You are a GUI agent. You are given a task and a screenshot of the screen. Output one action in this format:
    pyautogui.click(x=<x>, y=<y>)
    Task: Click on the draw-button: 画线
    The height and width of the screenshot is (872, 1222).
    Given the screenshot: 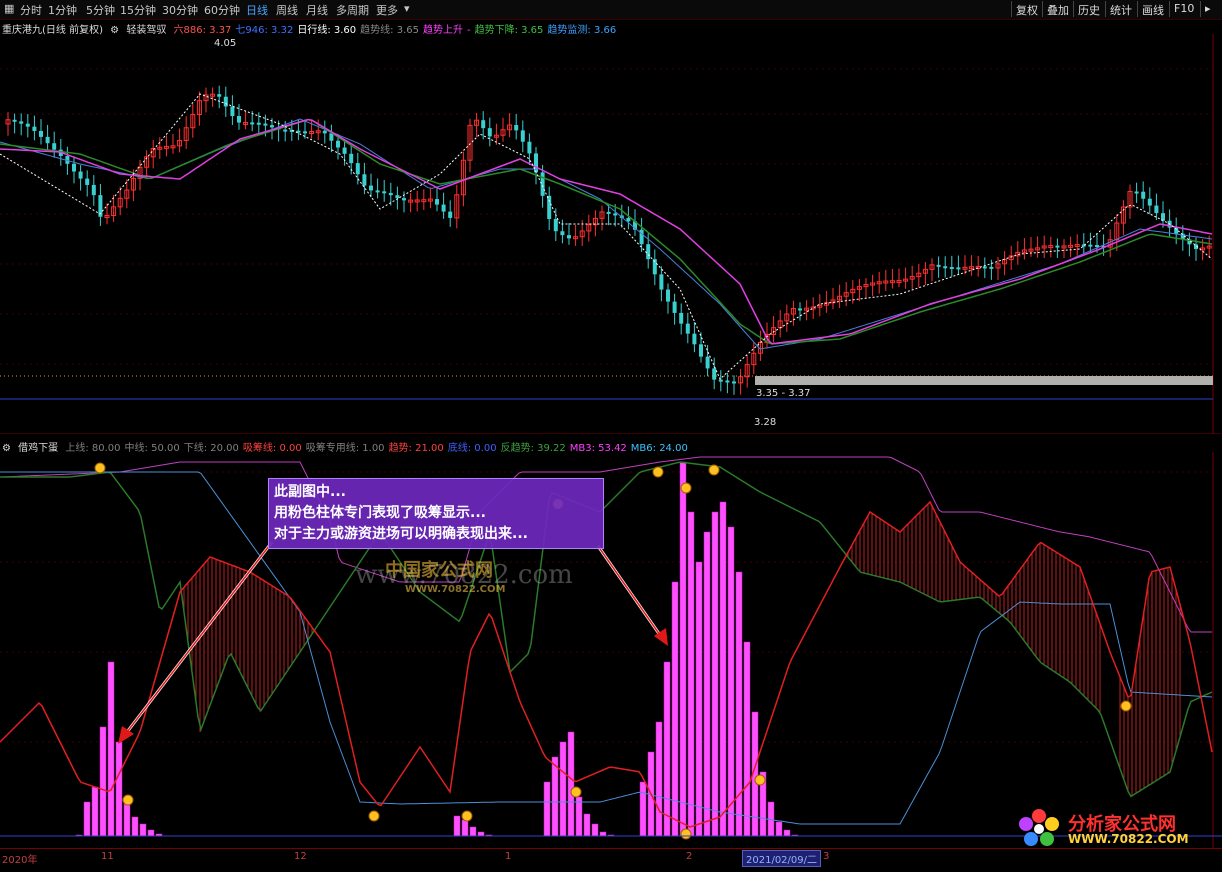 What is the action you would take?
    pyautogui.click(x=1152, y=9)
    